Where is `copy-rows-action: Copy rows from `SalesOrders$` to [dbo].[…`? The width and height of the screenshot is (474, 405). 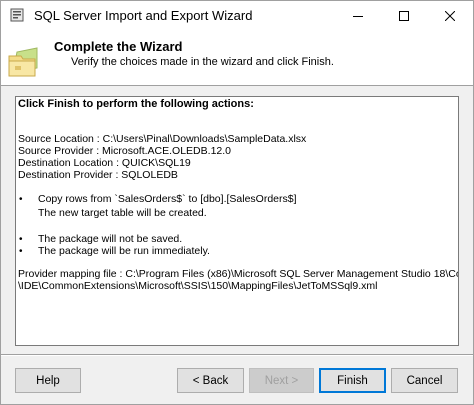
copy-rows-action: Copy rows from `SalesOrders$` to [dbo].[… is located at coordinates (167, 199).